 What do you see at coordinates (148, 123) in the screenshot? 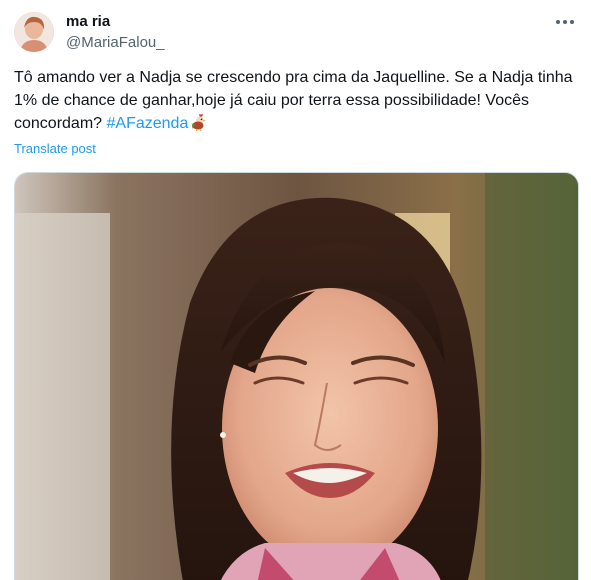
I see `hashtag-link: #AFazenda` at bounding box center [148, 123].